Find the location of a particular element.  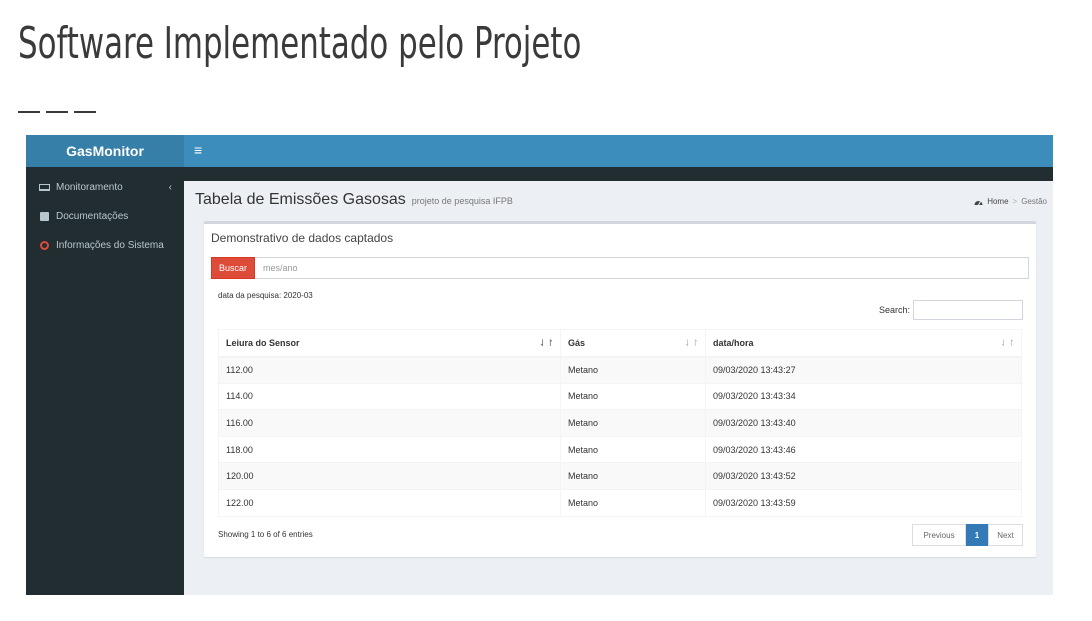

table-search-input is located at coordinates (968, 310).